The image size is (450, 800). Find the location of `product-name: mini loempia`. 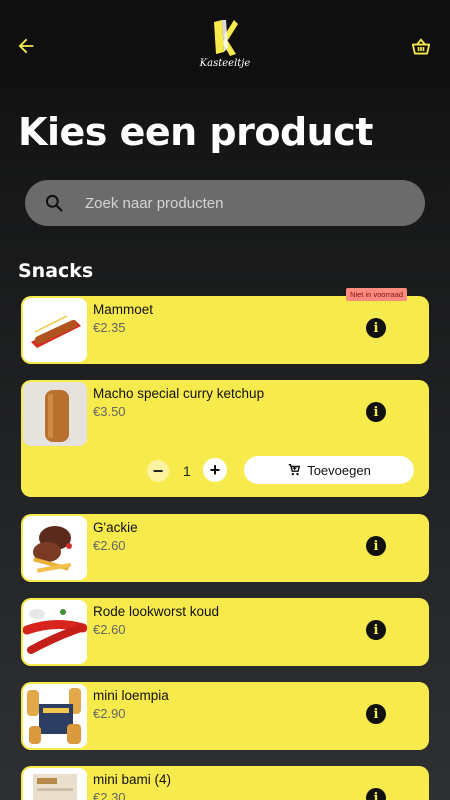

product-name: mini loempia is located at coordinates (131, 695).